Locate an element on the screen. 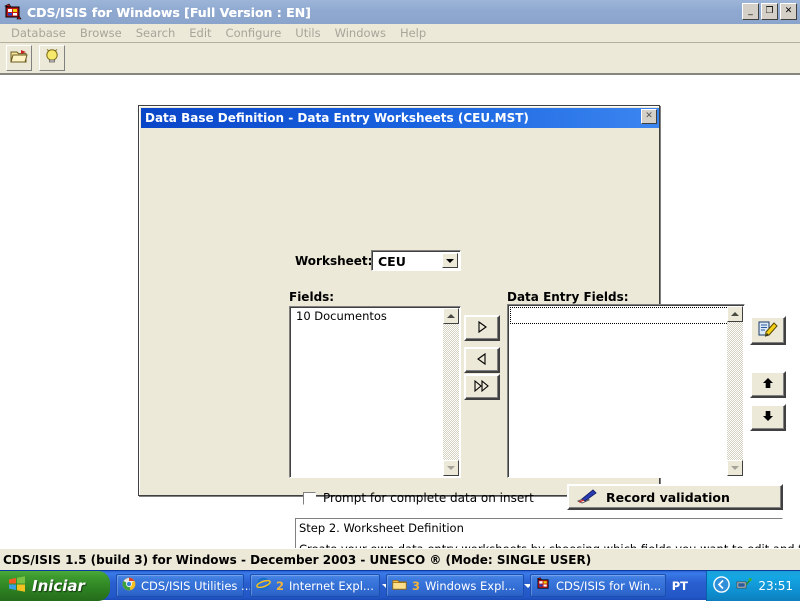 This screenshot has width=800, height=601. worksheet-dropdown-button is located at coordinates (450, 260).